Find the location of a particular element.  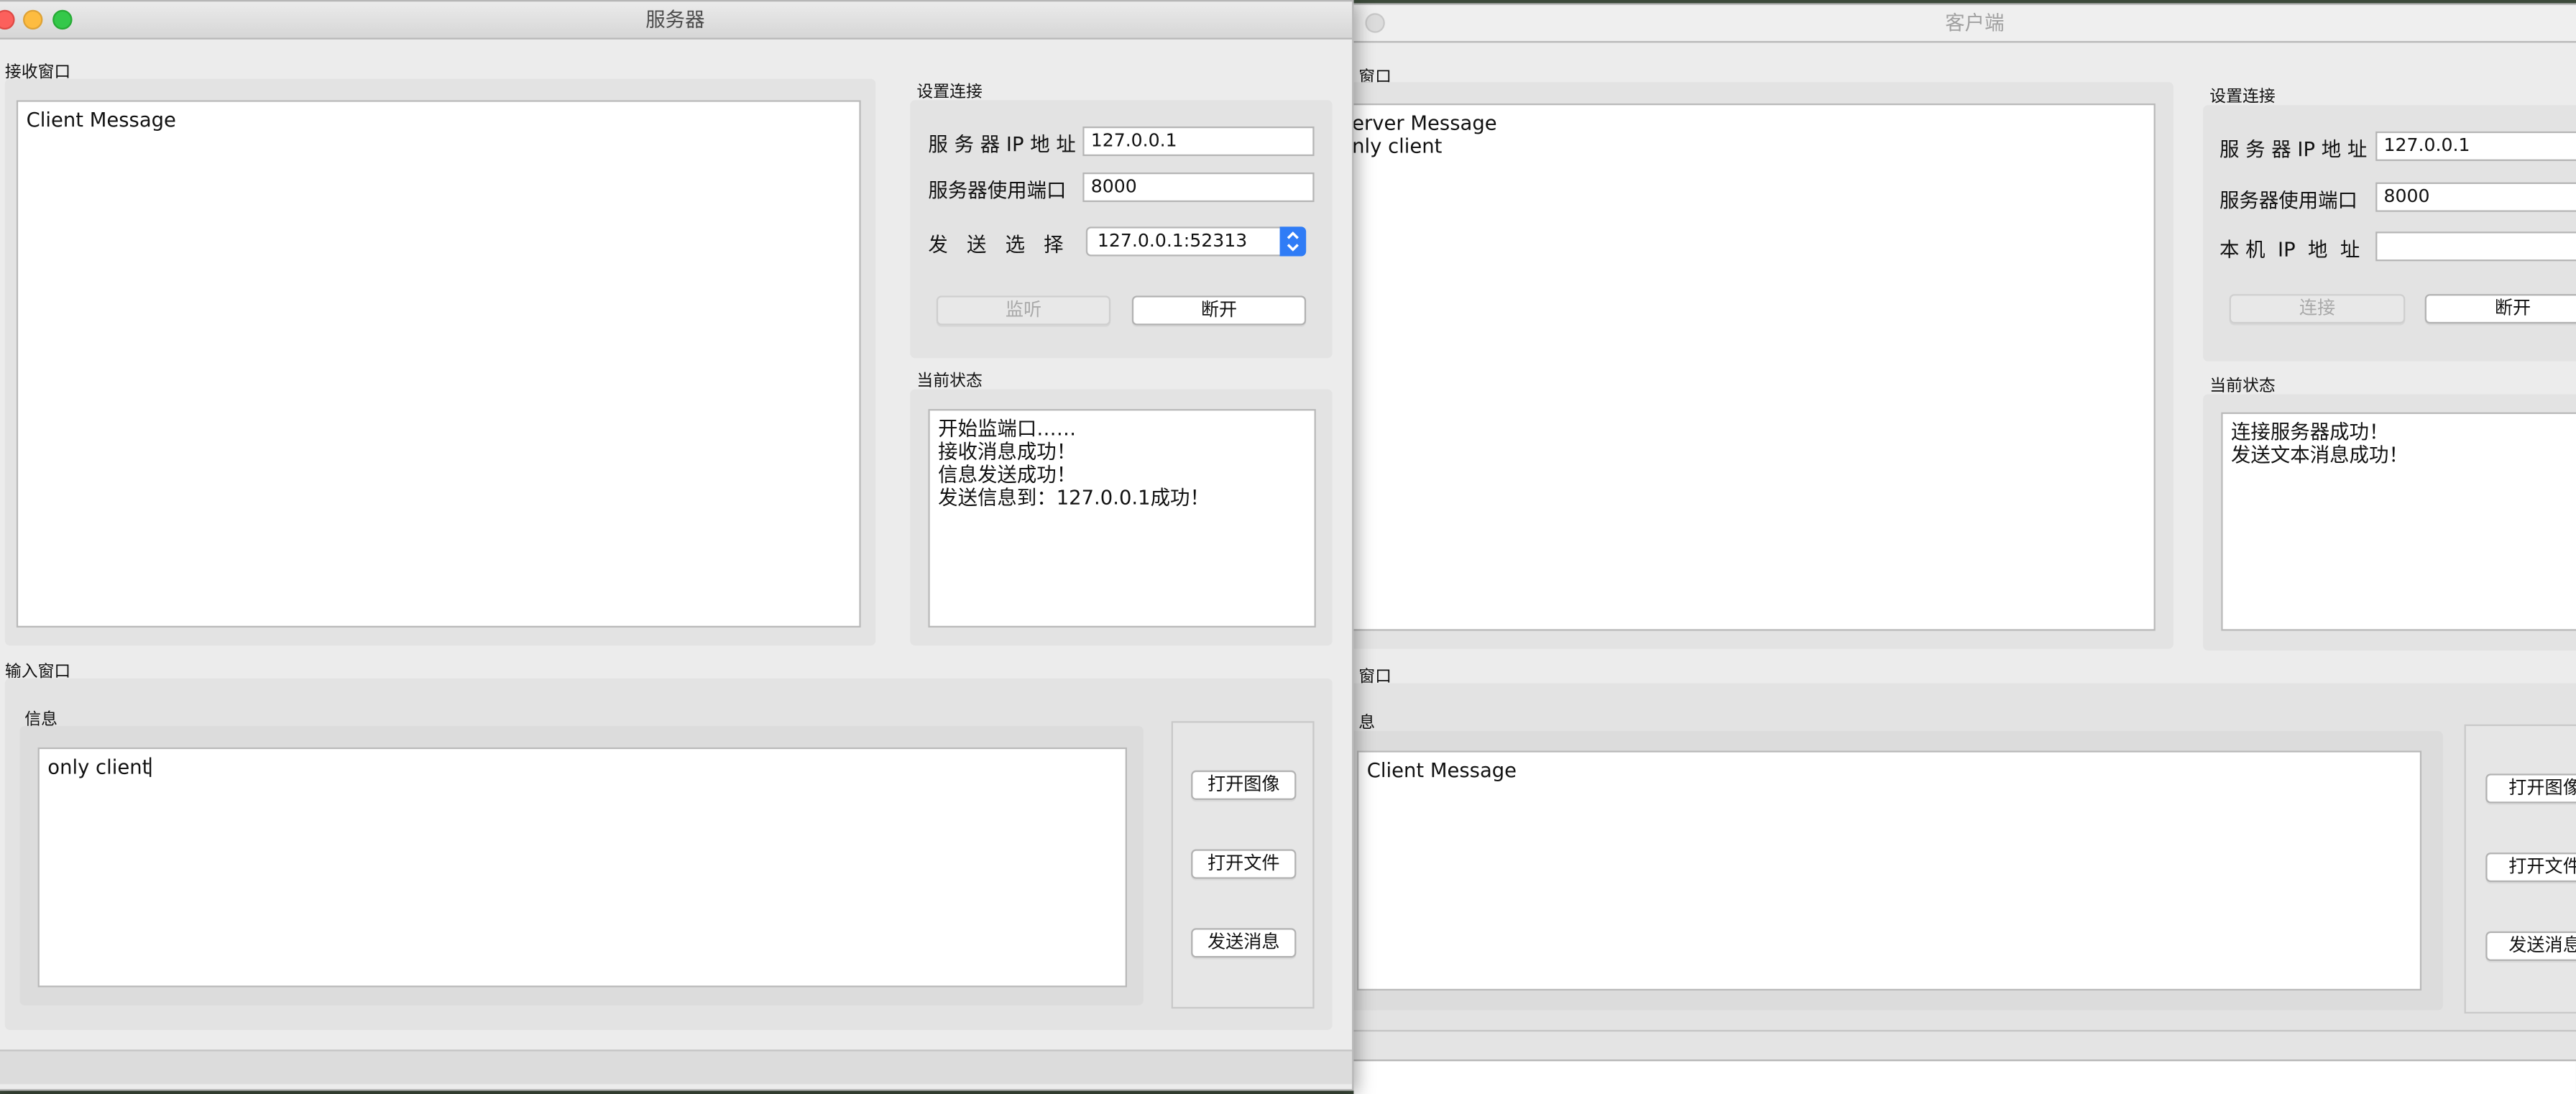

text-caret is located at coordinates (151, 767).